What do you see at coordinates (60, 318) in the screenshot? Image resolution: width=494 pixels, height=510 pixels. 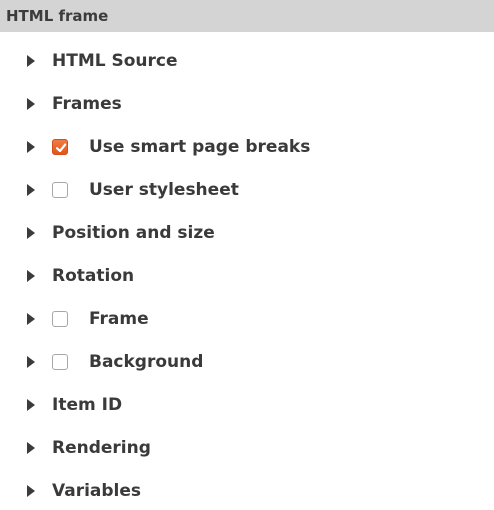 I see `frame-checkbox` at bounding box center [60, 318].